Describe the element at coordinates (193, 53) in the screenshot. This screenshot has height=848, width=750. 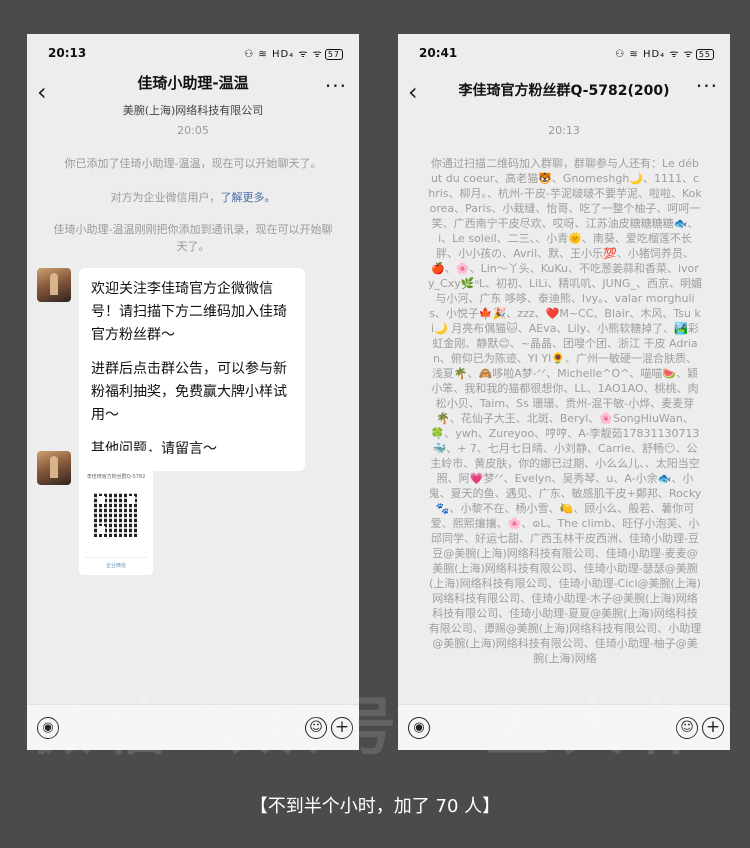
I see `status-bar: 20:13 ⚇ ≋ HD₄ ᯤ ᯤ 57` at that location.